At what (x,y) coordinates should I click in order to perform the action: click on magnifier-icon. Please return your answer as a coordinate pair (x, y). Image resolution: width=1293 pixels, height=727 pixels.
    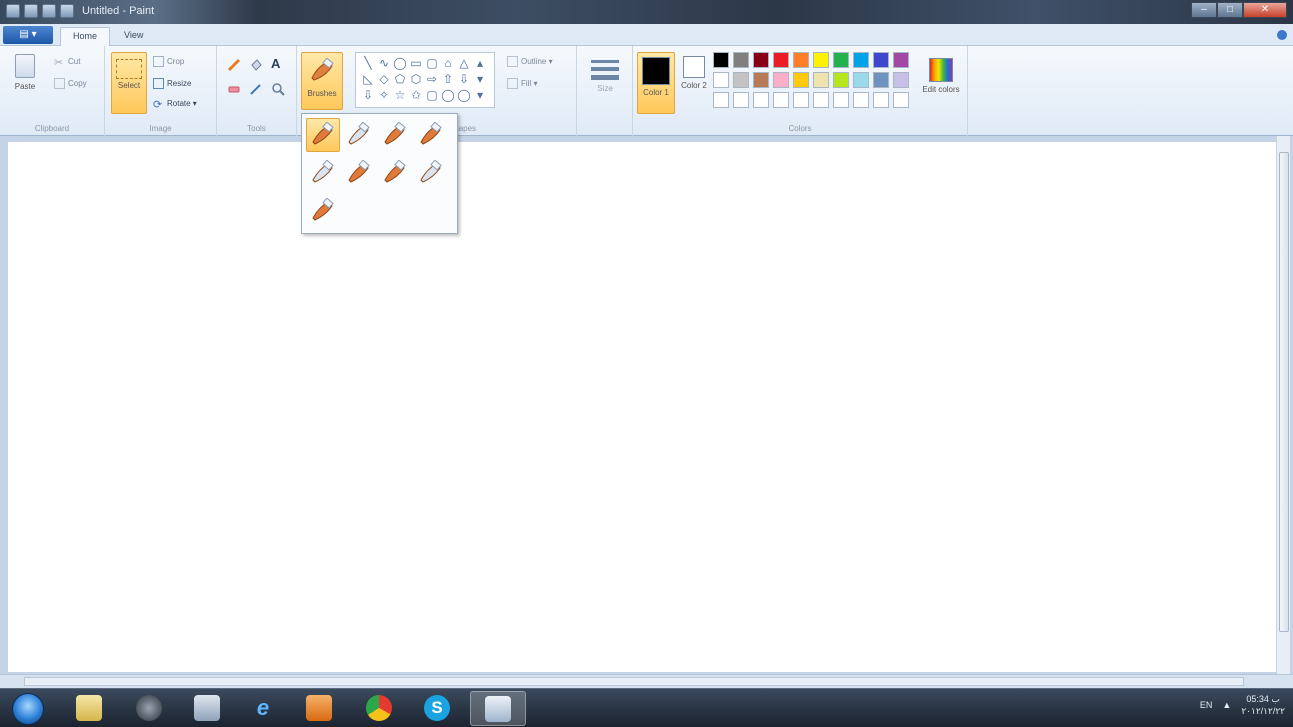
    Looking at the image, I should click on (278, 89).